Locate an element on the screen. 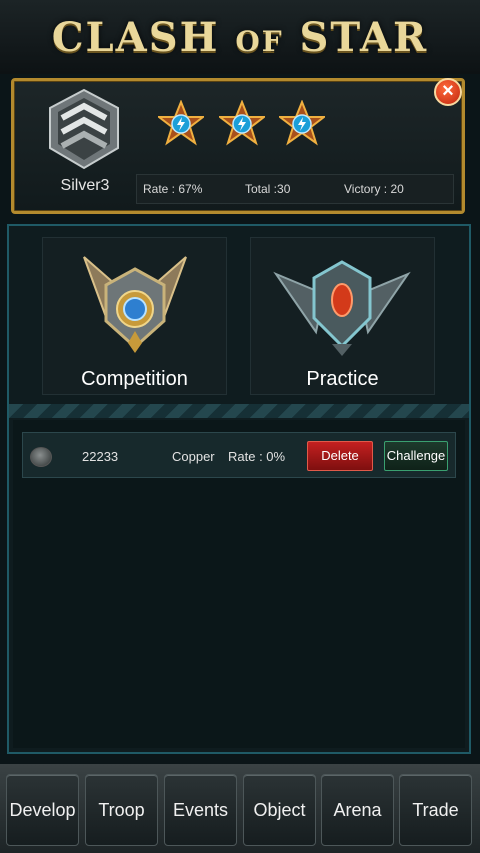 This screenshot has height=853, width=480. divider-stripe is located at coordinates (239, 411).